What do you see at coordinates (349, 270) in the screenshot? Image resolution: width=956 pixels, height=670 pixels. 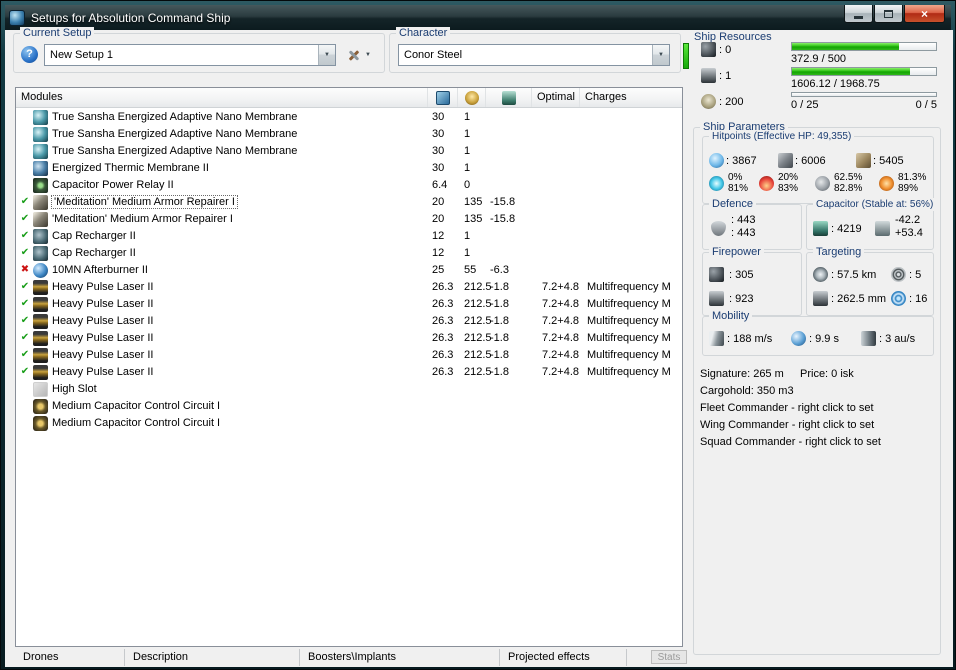 I see `module-row: ✖ 10MN Afterburner II 25 55 -6.3` at bounding box center [349, 270].